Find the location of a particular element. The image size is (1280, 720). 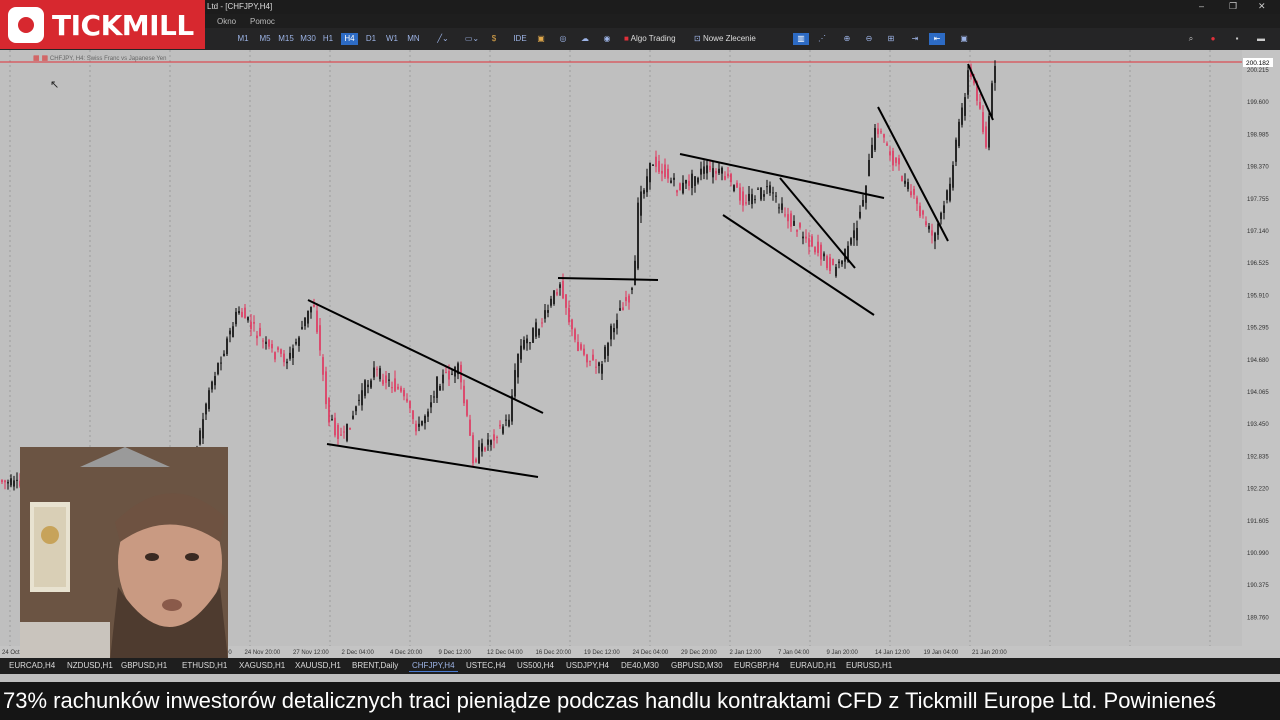

signals-icon: ◎ is located at coordinates (563, 39).